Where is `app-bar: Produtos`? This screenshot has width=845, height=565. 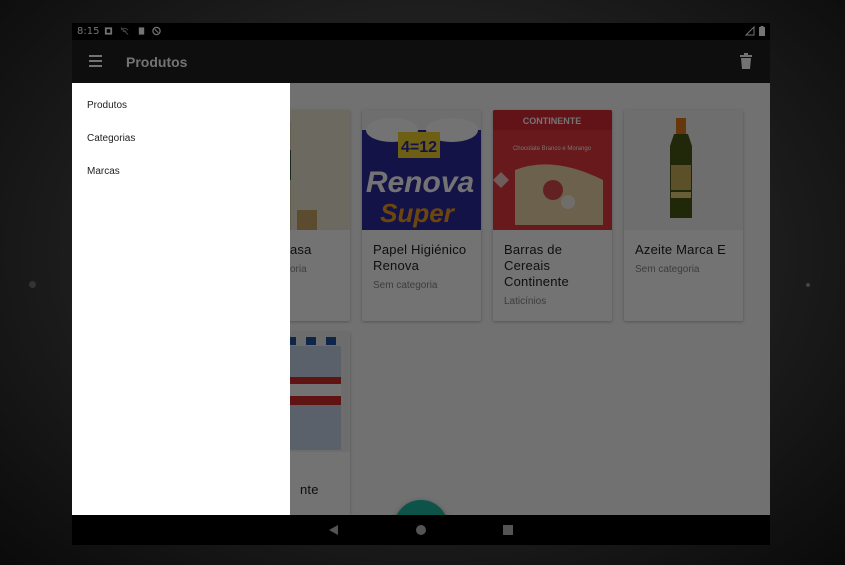 app-bar: Produtos is located at coordinates (421, 61).